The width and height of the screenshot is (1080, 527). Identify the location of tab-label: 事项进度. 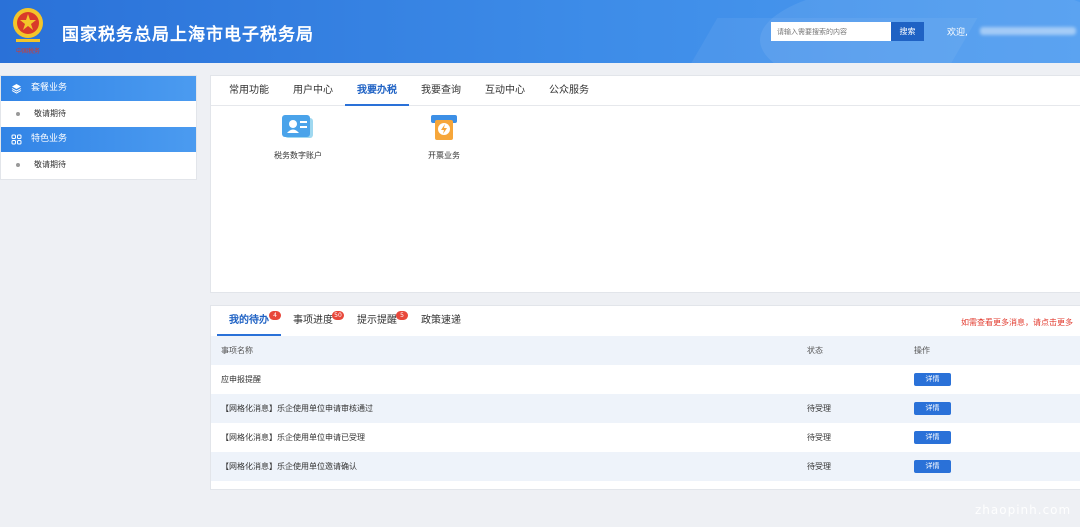
(313, 320).